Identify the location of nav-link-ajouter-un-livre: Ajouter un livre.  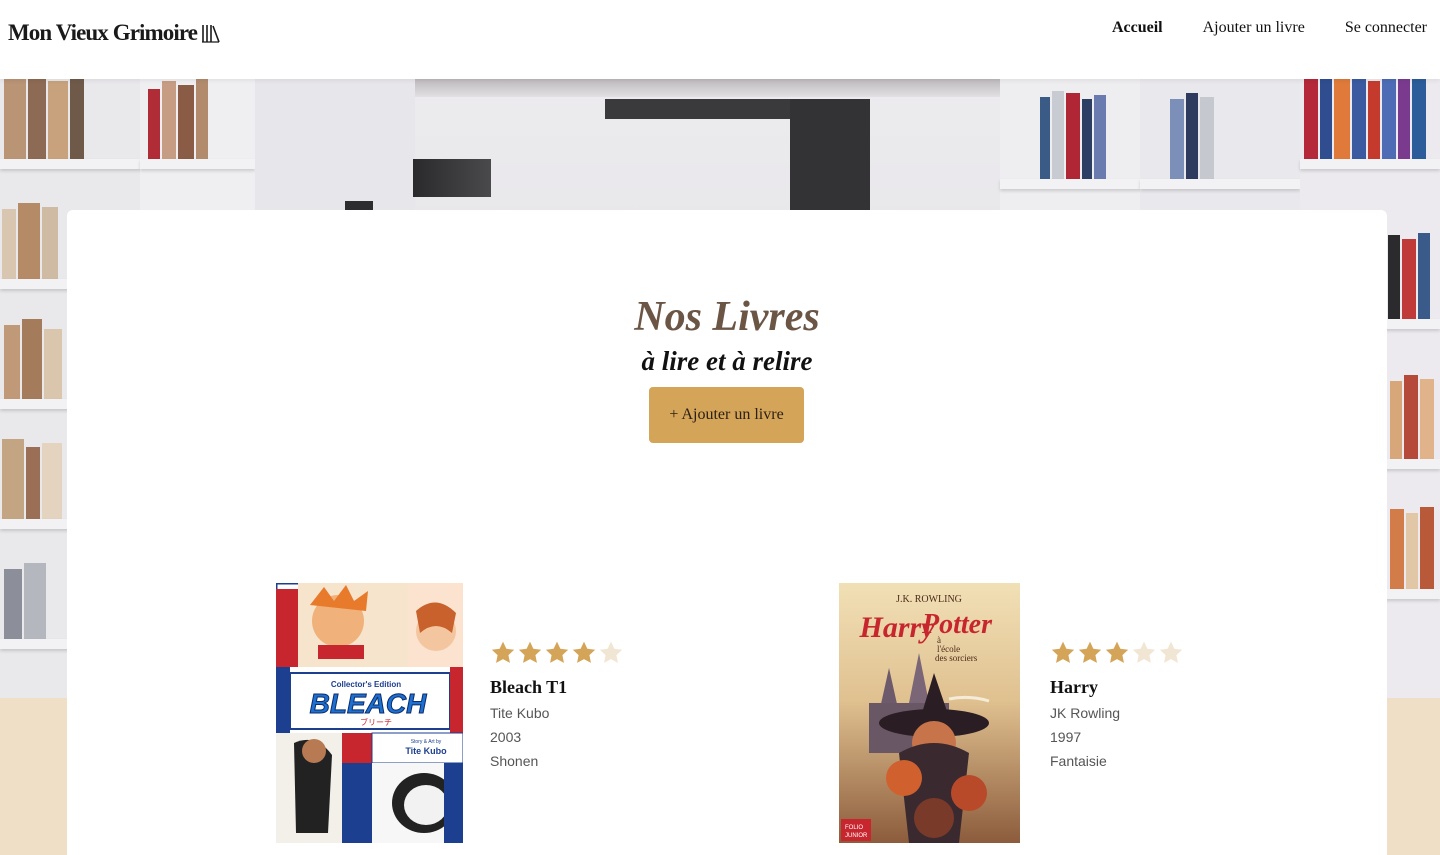
(1254, 28).